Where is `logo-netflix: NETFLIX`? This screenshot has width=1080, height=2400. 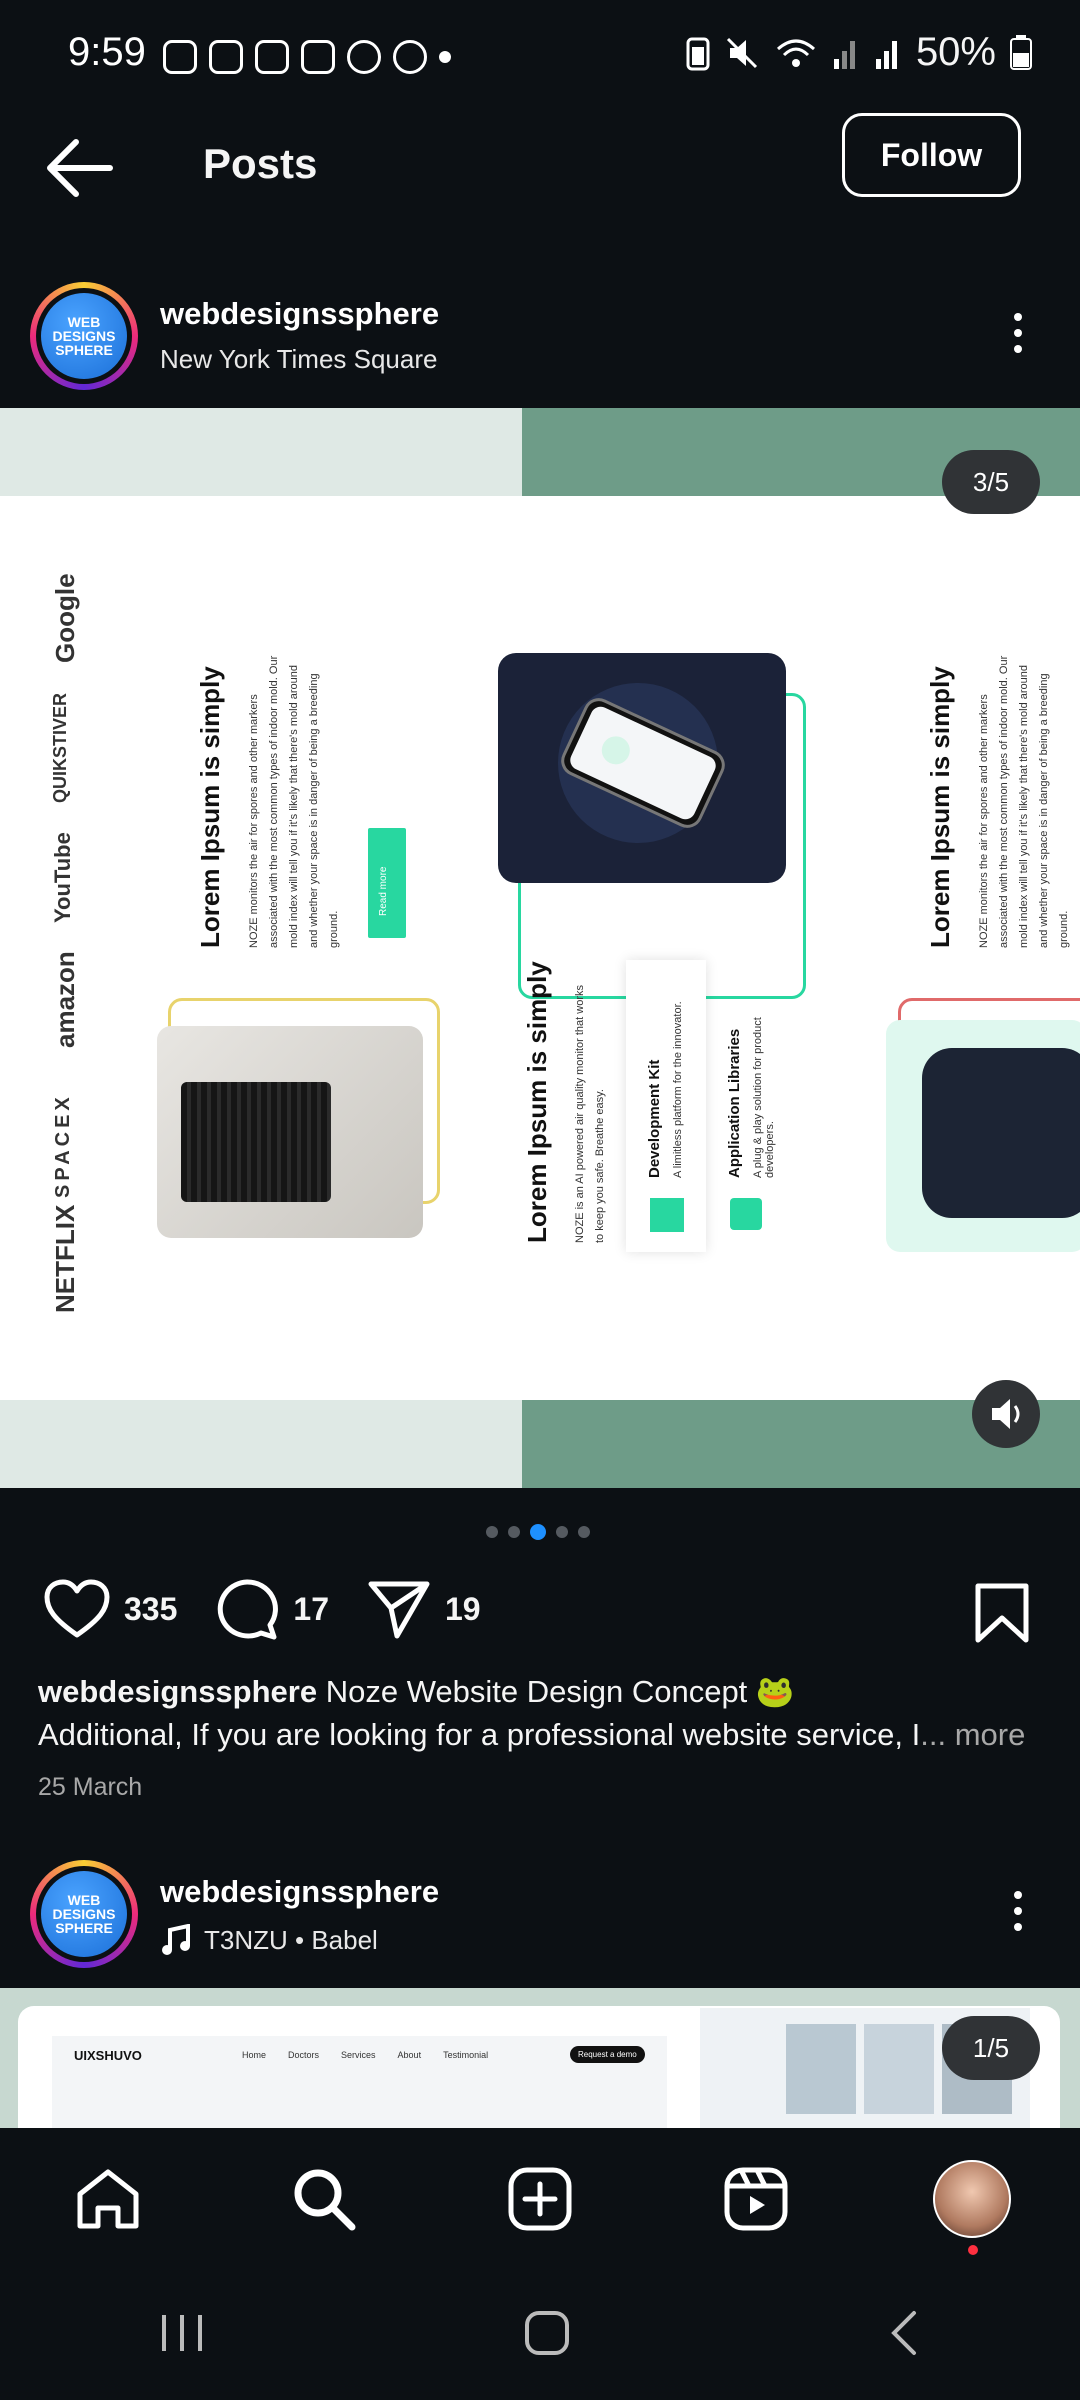 logo-netflix: NETFLIX is located at coordinates (65, 1258).